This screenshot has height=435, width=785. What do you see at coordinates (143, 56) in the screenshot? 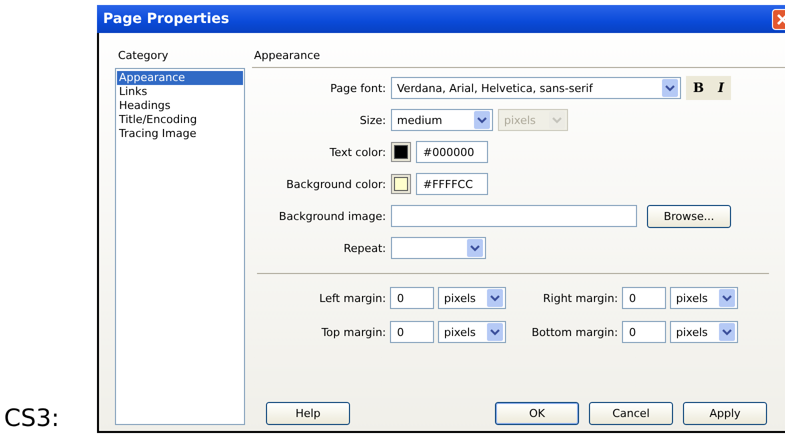
I see `category-heading: Category` at bounding box center [143, 56].